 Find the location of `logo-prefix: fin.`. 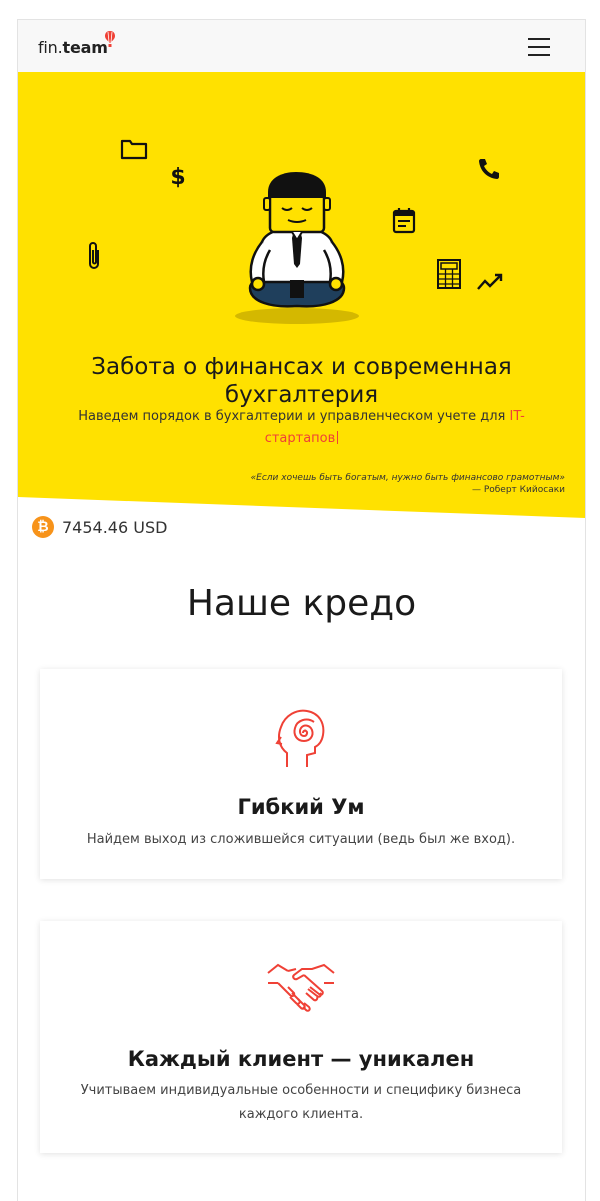

logo-prefix: fin. is located at coordinates (50, 47).